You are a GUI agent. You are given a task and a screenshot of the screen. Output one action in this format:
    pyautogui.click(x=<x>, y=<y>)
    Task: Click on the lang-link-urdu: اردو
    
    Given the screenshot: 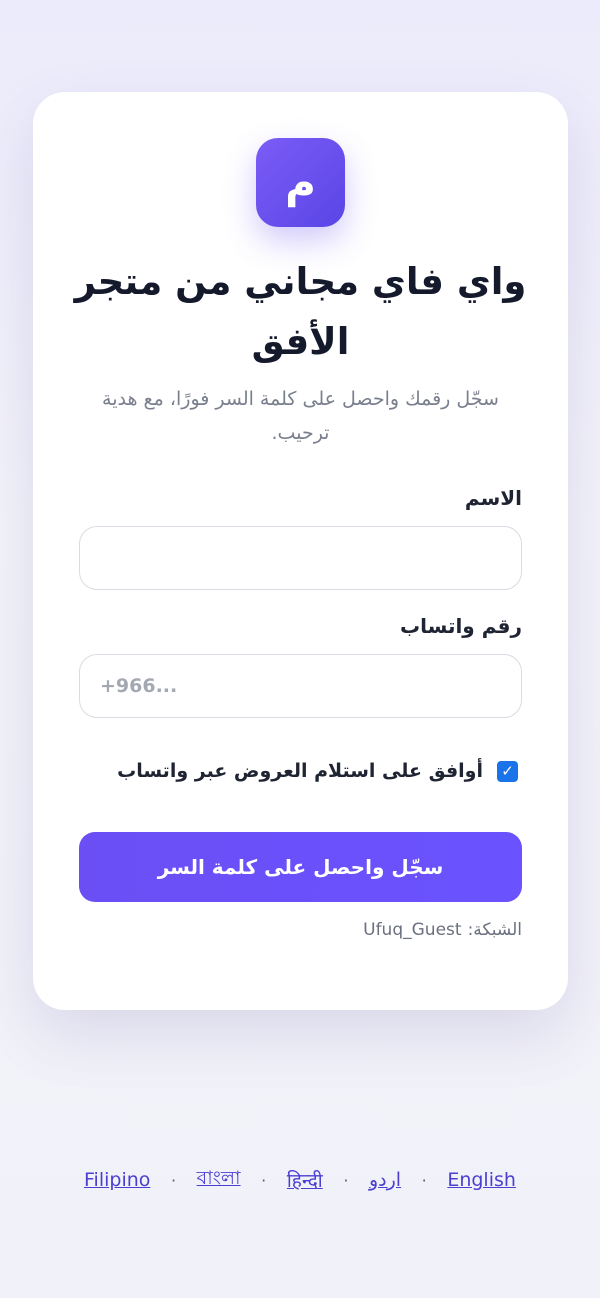 What is the action you would take?
    pyautogui.click(x=385, y=1180)
    